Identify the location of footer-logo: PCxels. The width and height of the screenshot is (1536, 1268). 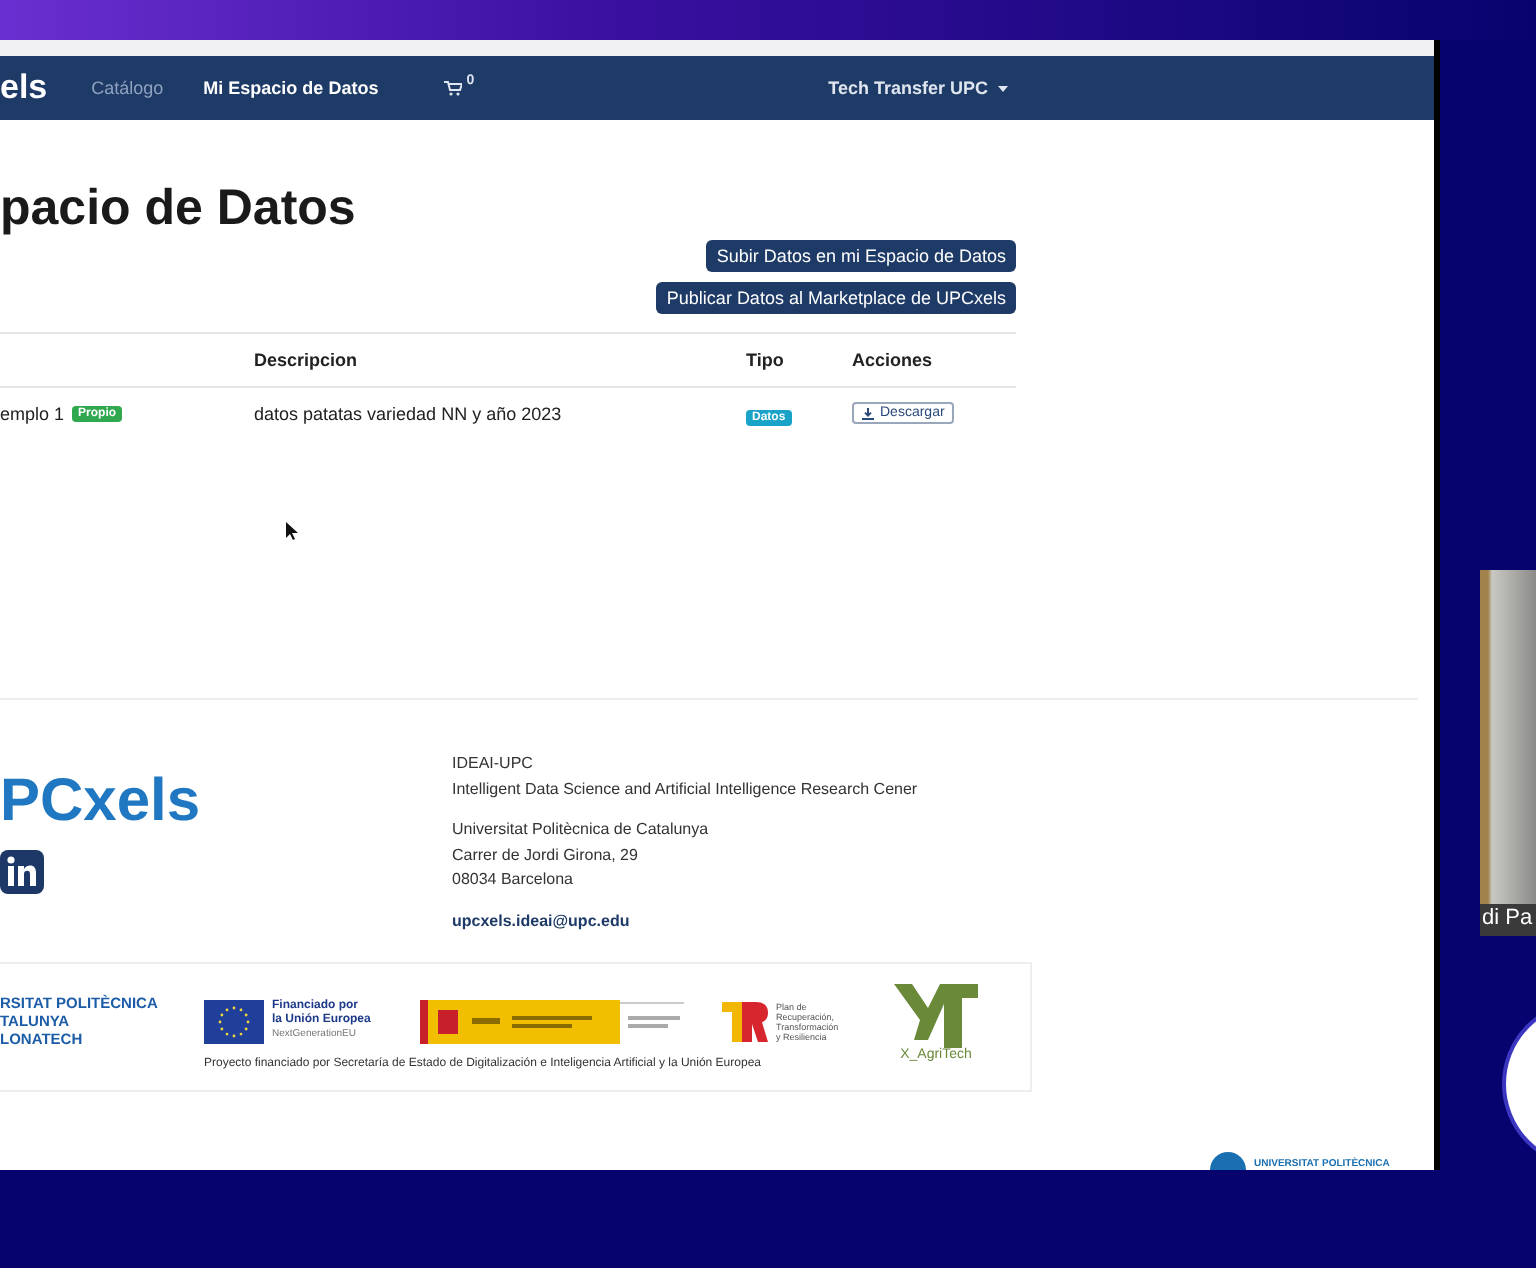
(101, 802).